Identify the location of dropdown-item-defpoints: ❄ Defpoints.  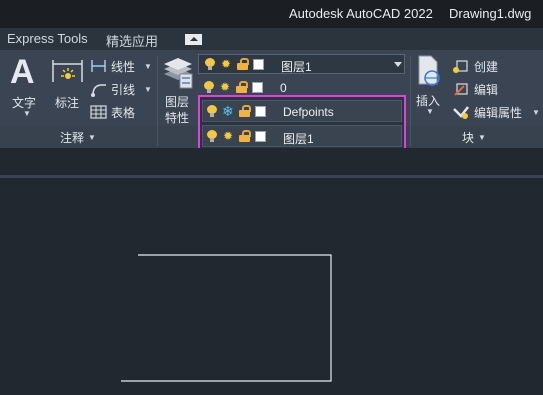
(302, 111).